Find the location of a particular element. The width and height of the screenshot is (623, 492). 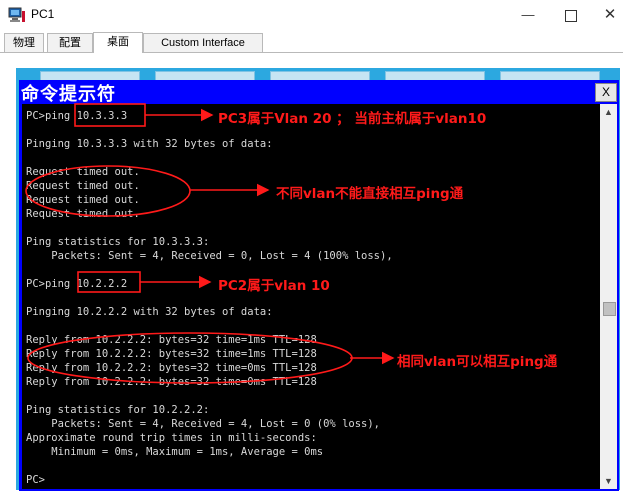

window-titlebar: PC1 — ✕ is located at coordinates (311, 15).